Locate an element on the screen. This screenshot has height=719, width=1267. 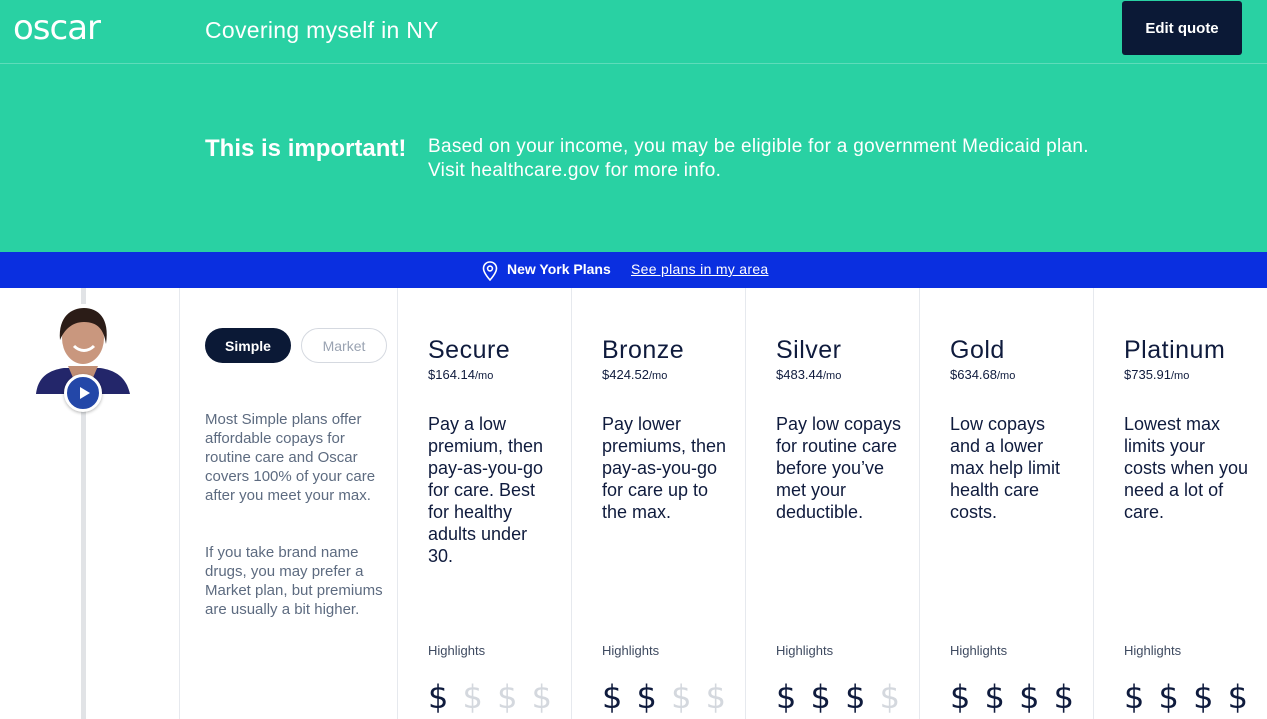
plan-name: Silver is located at coordinates (809, 350).